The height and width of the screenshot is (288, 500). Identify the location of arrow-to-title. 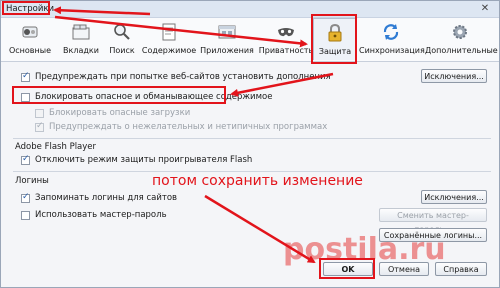
(102, 11).